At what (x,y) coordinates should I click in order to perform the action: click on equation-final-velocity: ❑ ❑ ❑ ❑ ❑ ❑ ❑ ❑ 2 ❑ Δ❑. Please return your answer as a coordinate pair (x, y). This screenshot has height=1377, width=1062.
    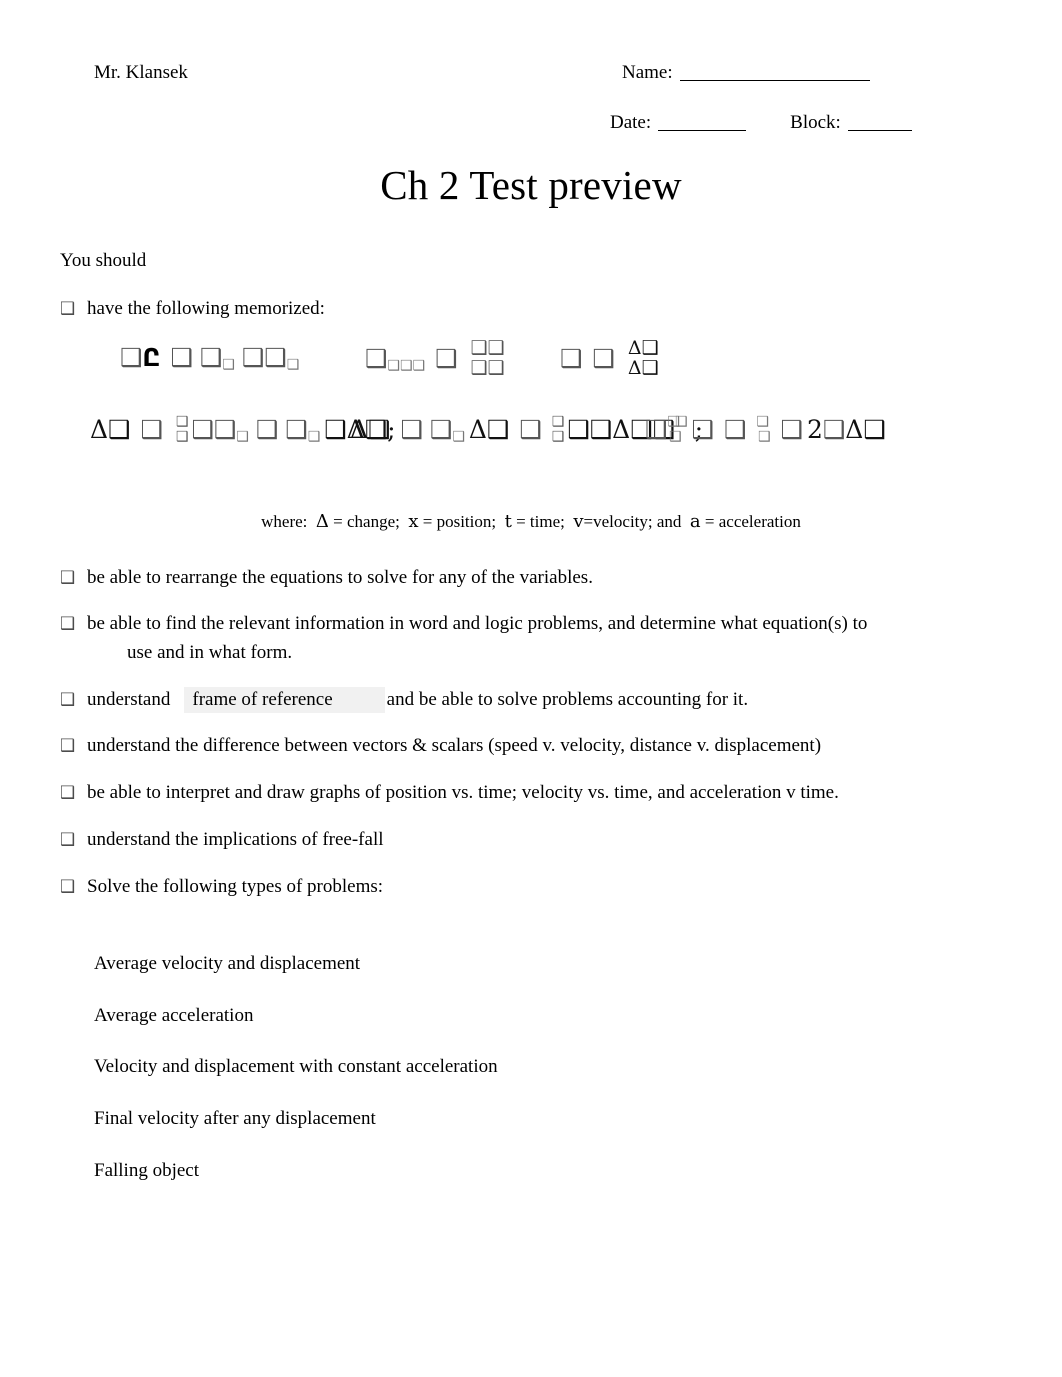
    Looking at the image, I should click on (765, 429).